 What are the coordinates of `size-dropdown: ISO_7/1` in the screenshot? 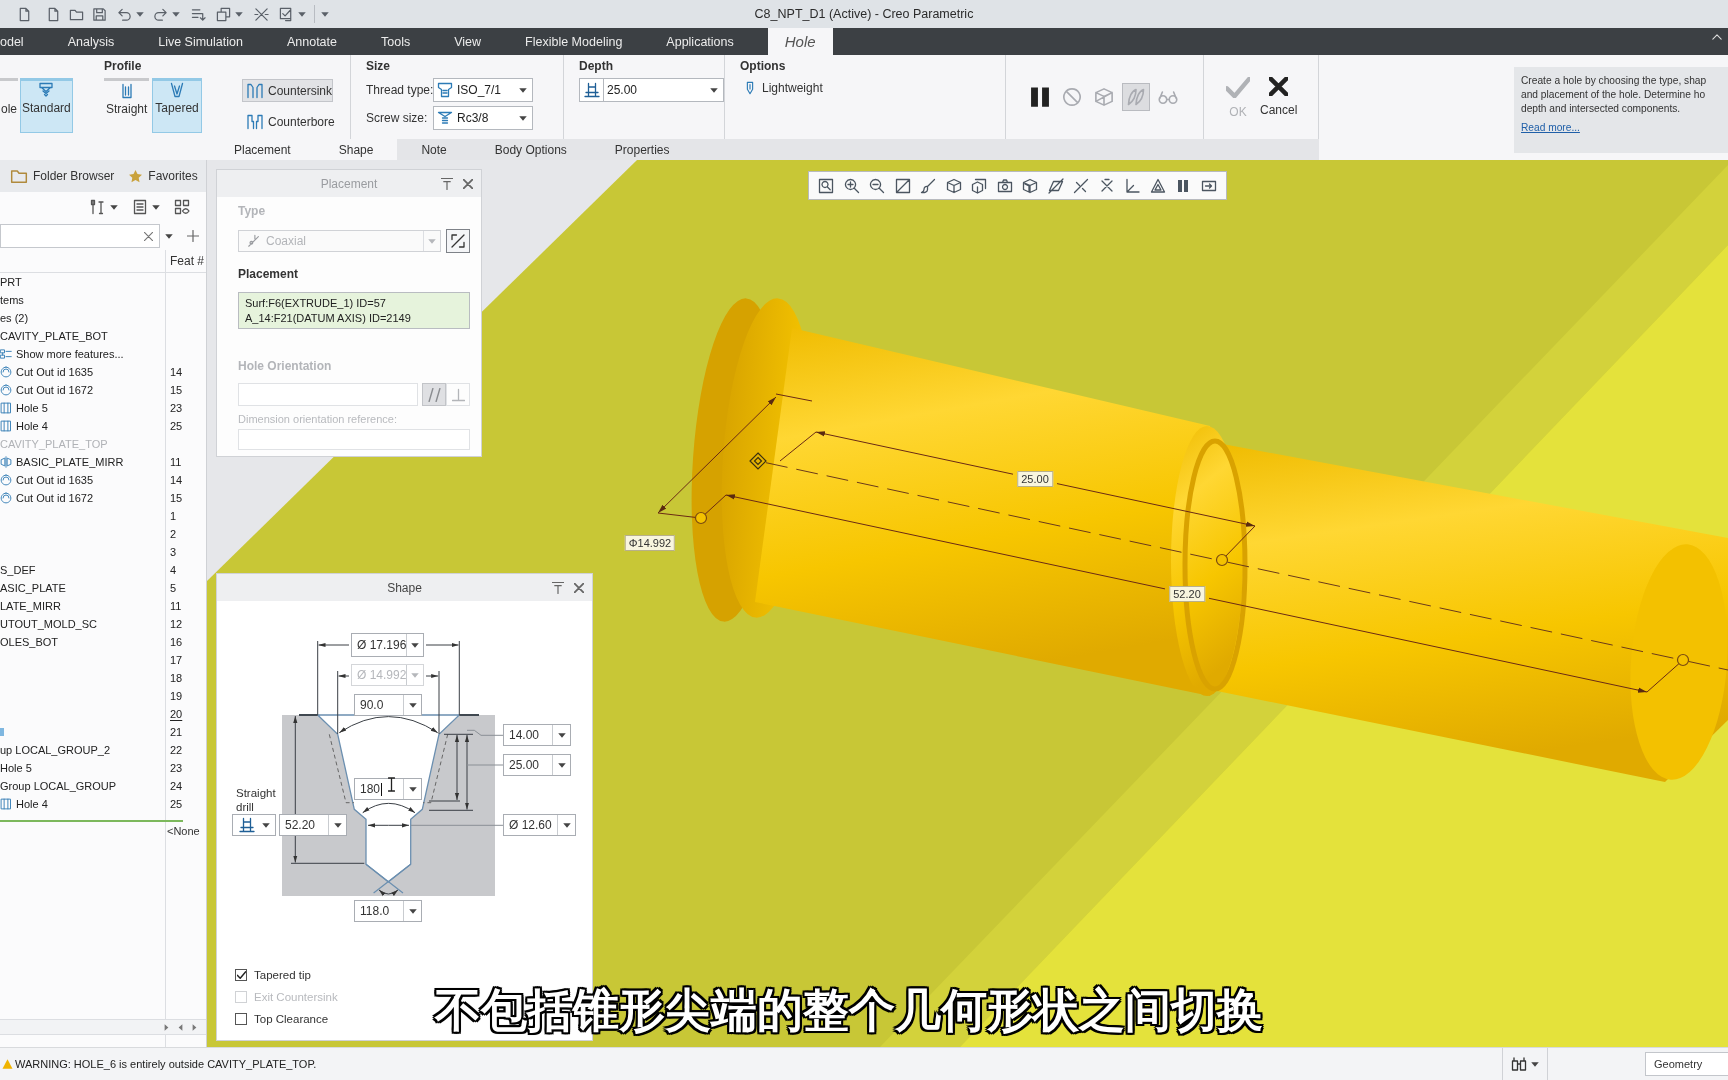 It's located at (483, 90).